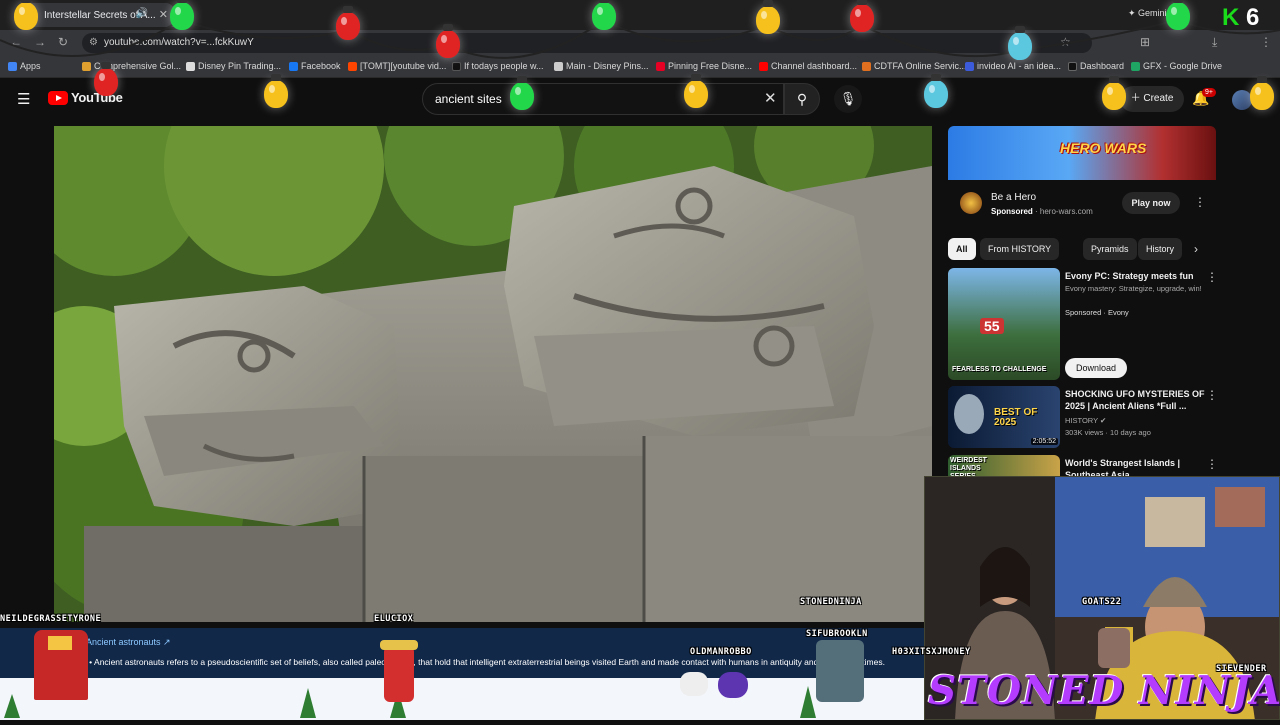 Image resolution: width=1280 pixels, height=725 pixels. What do you see at coordinates (603, 99) in the screenshot?
I see `search-input: ancient sites` at bounding box center [603, 99].